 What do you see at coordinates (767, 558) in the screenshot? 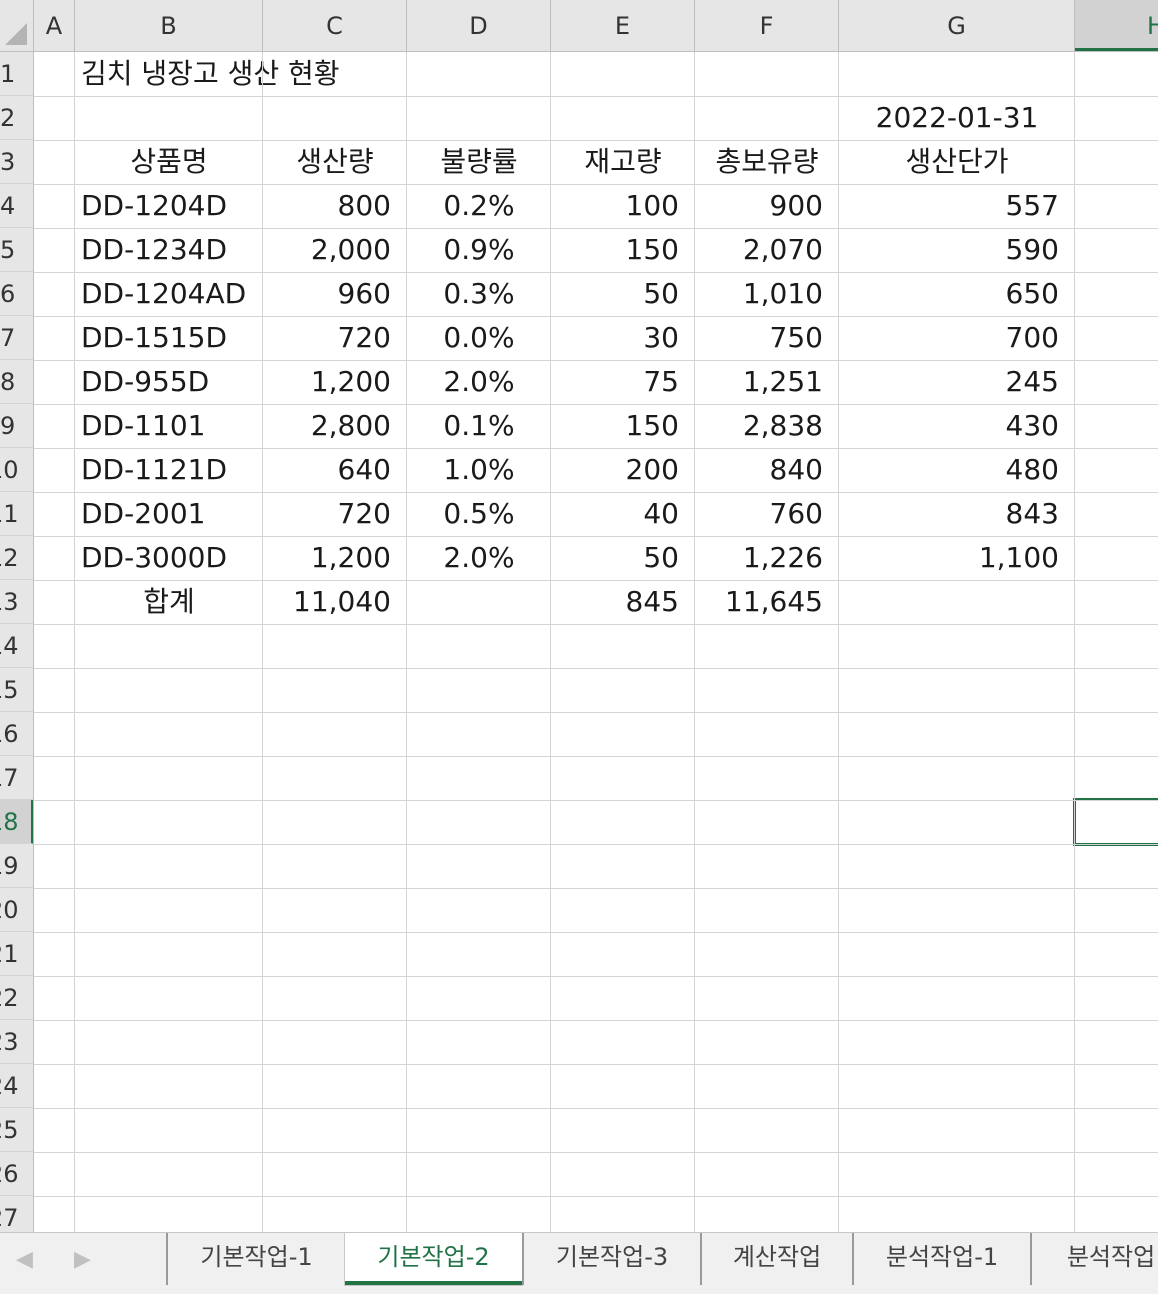
I see `cell-total-holding: 1,226` at bounding box center [767, 558].